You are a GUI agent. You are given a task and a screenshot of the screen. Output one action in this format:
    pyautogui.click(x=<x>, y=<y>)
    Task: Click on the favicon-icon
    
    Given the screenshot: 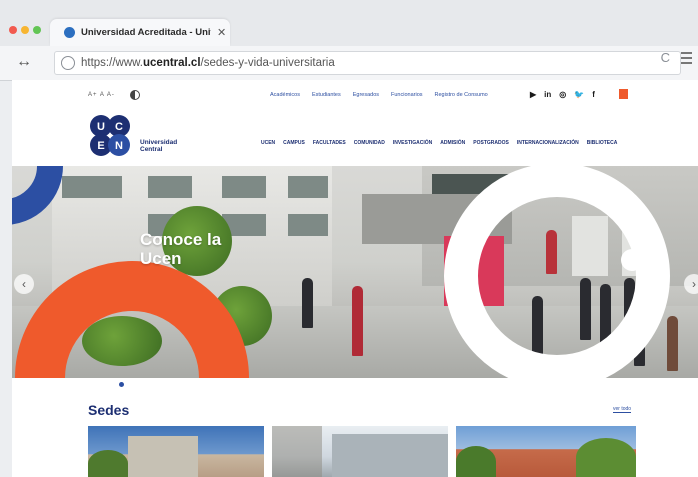 What is the action you would take?
    pyautogui.click(x=69, y=32)
    